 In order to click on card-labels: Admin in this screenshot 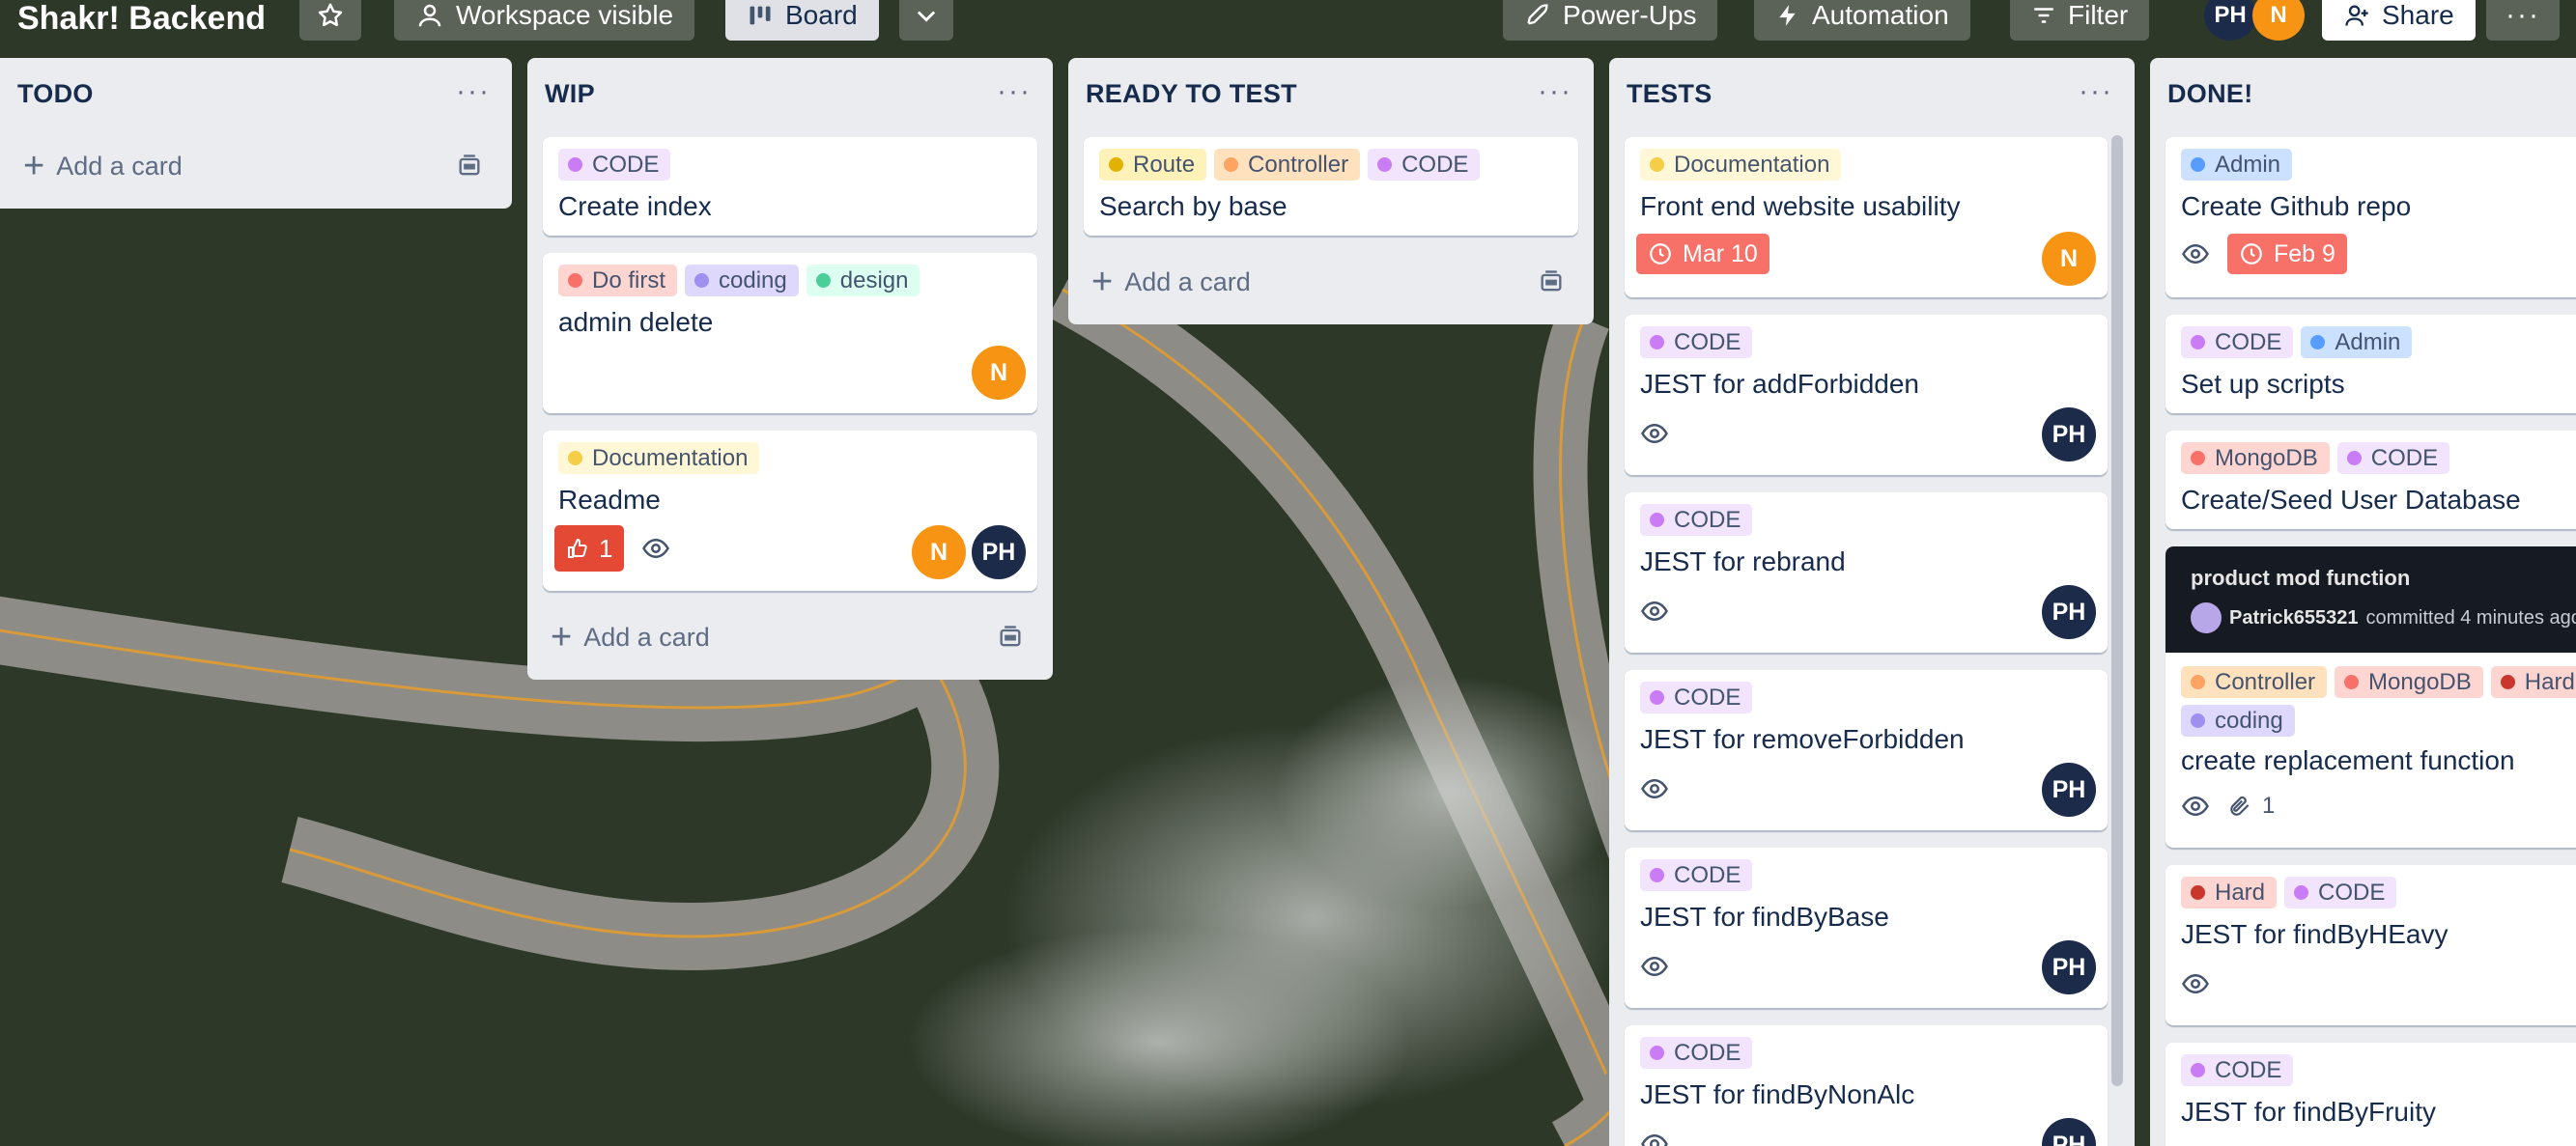, I will do `click(2237, 165)`.